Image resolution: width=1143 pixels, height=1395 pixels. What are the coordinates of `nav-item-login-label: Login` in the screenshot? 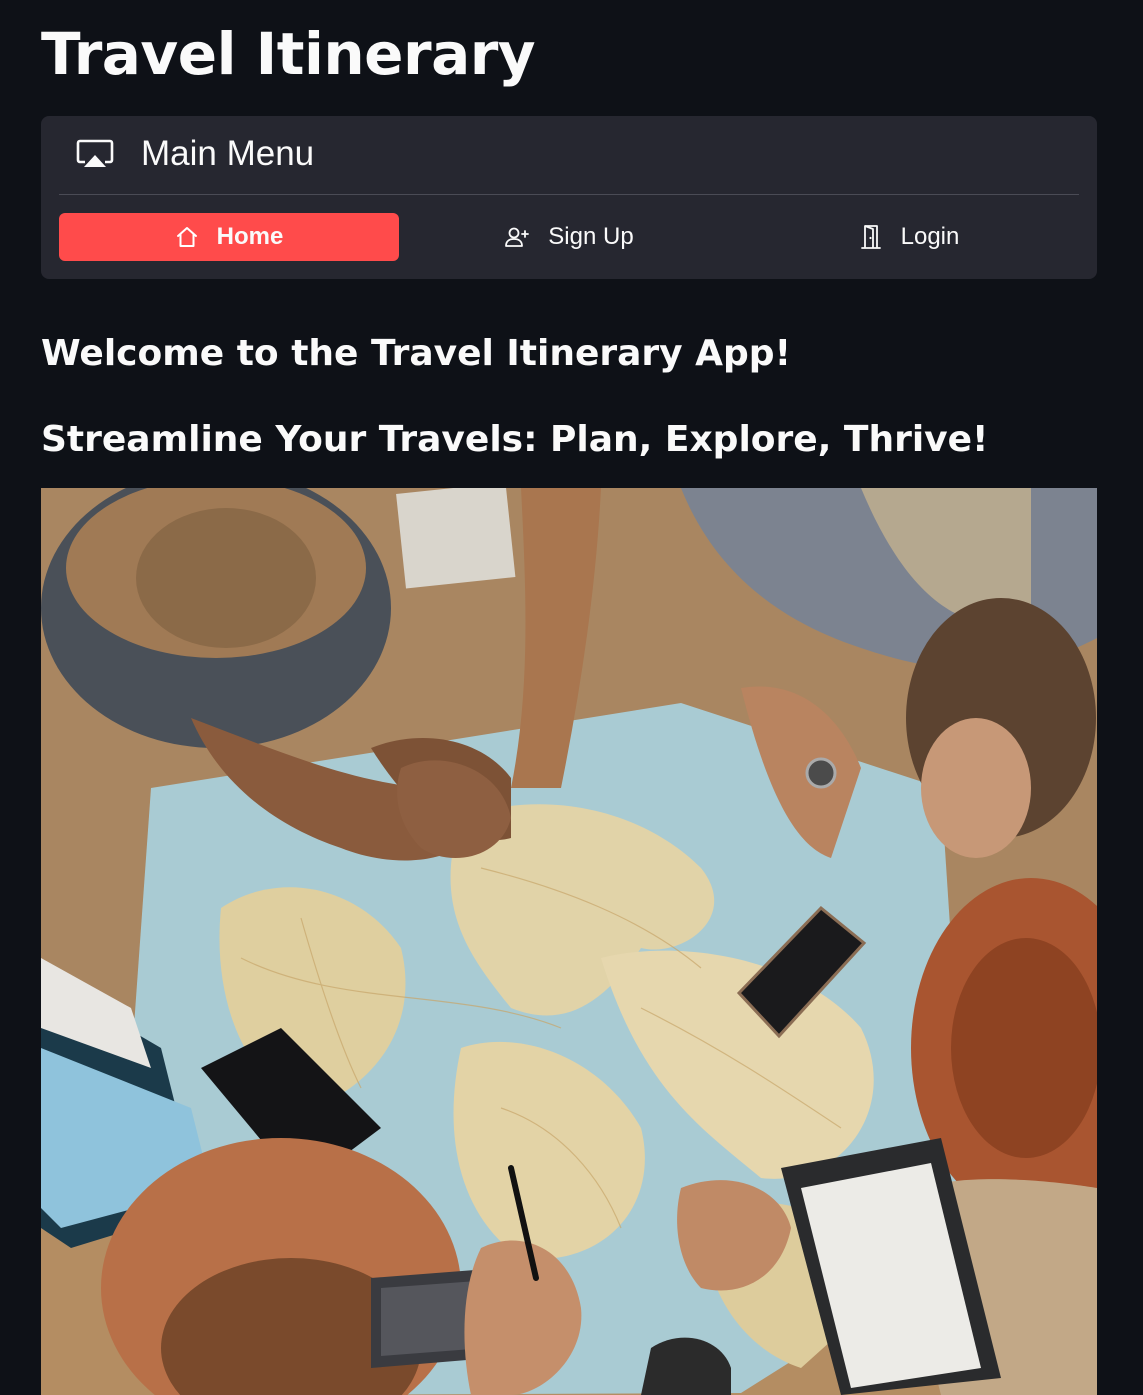 It's located at (930, 236).